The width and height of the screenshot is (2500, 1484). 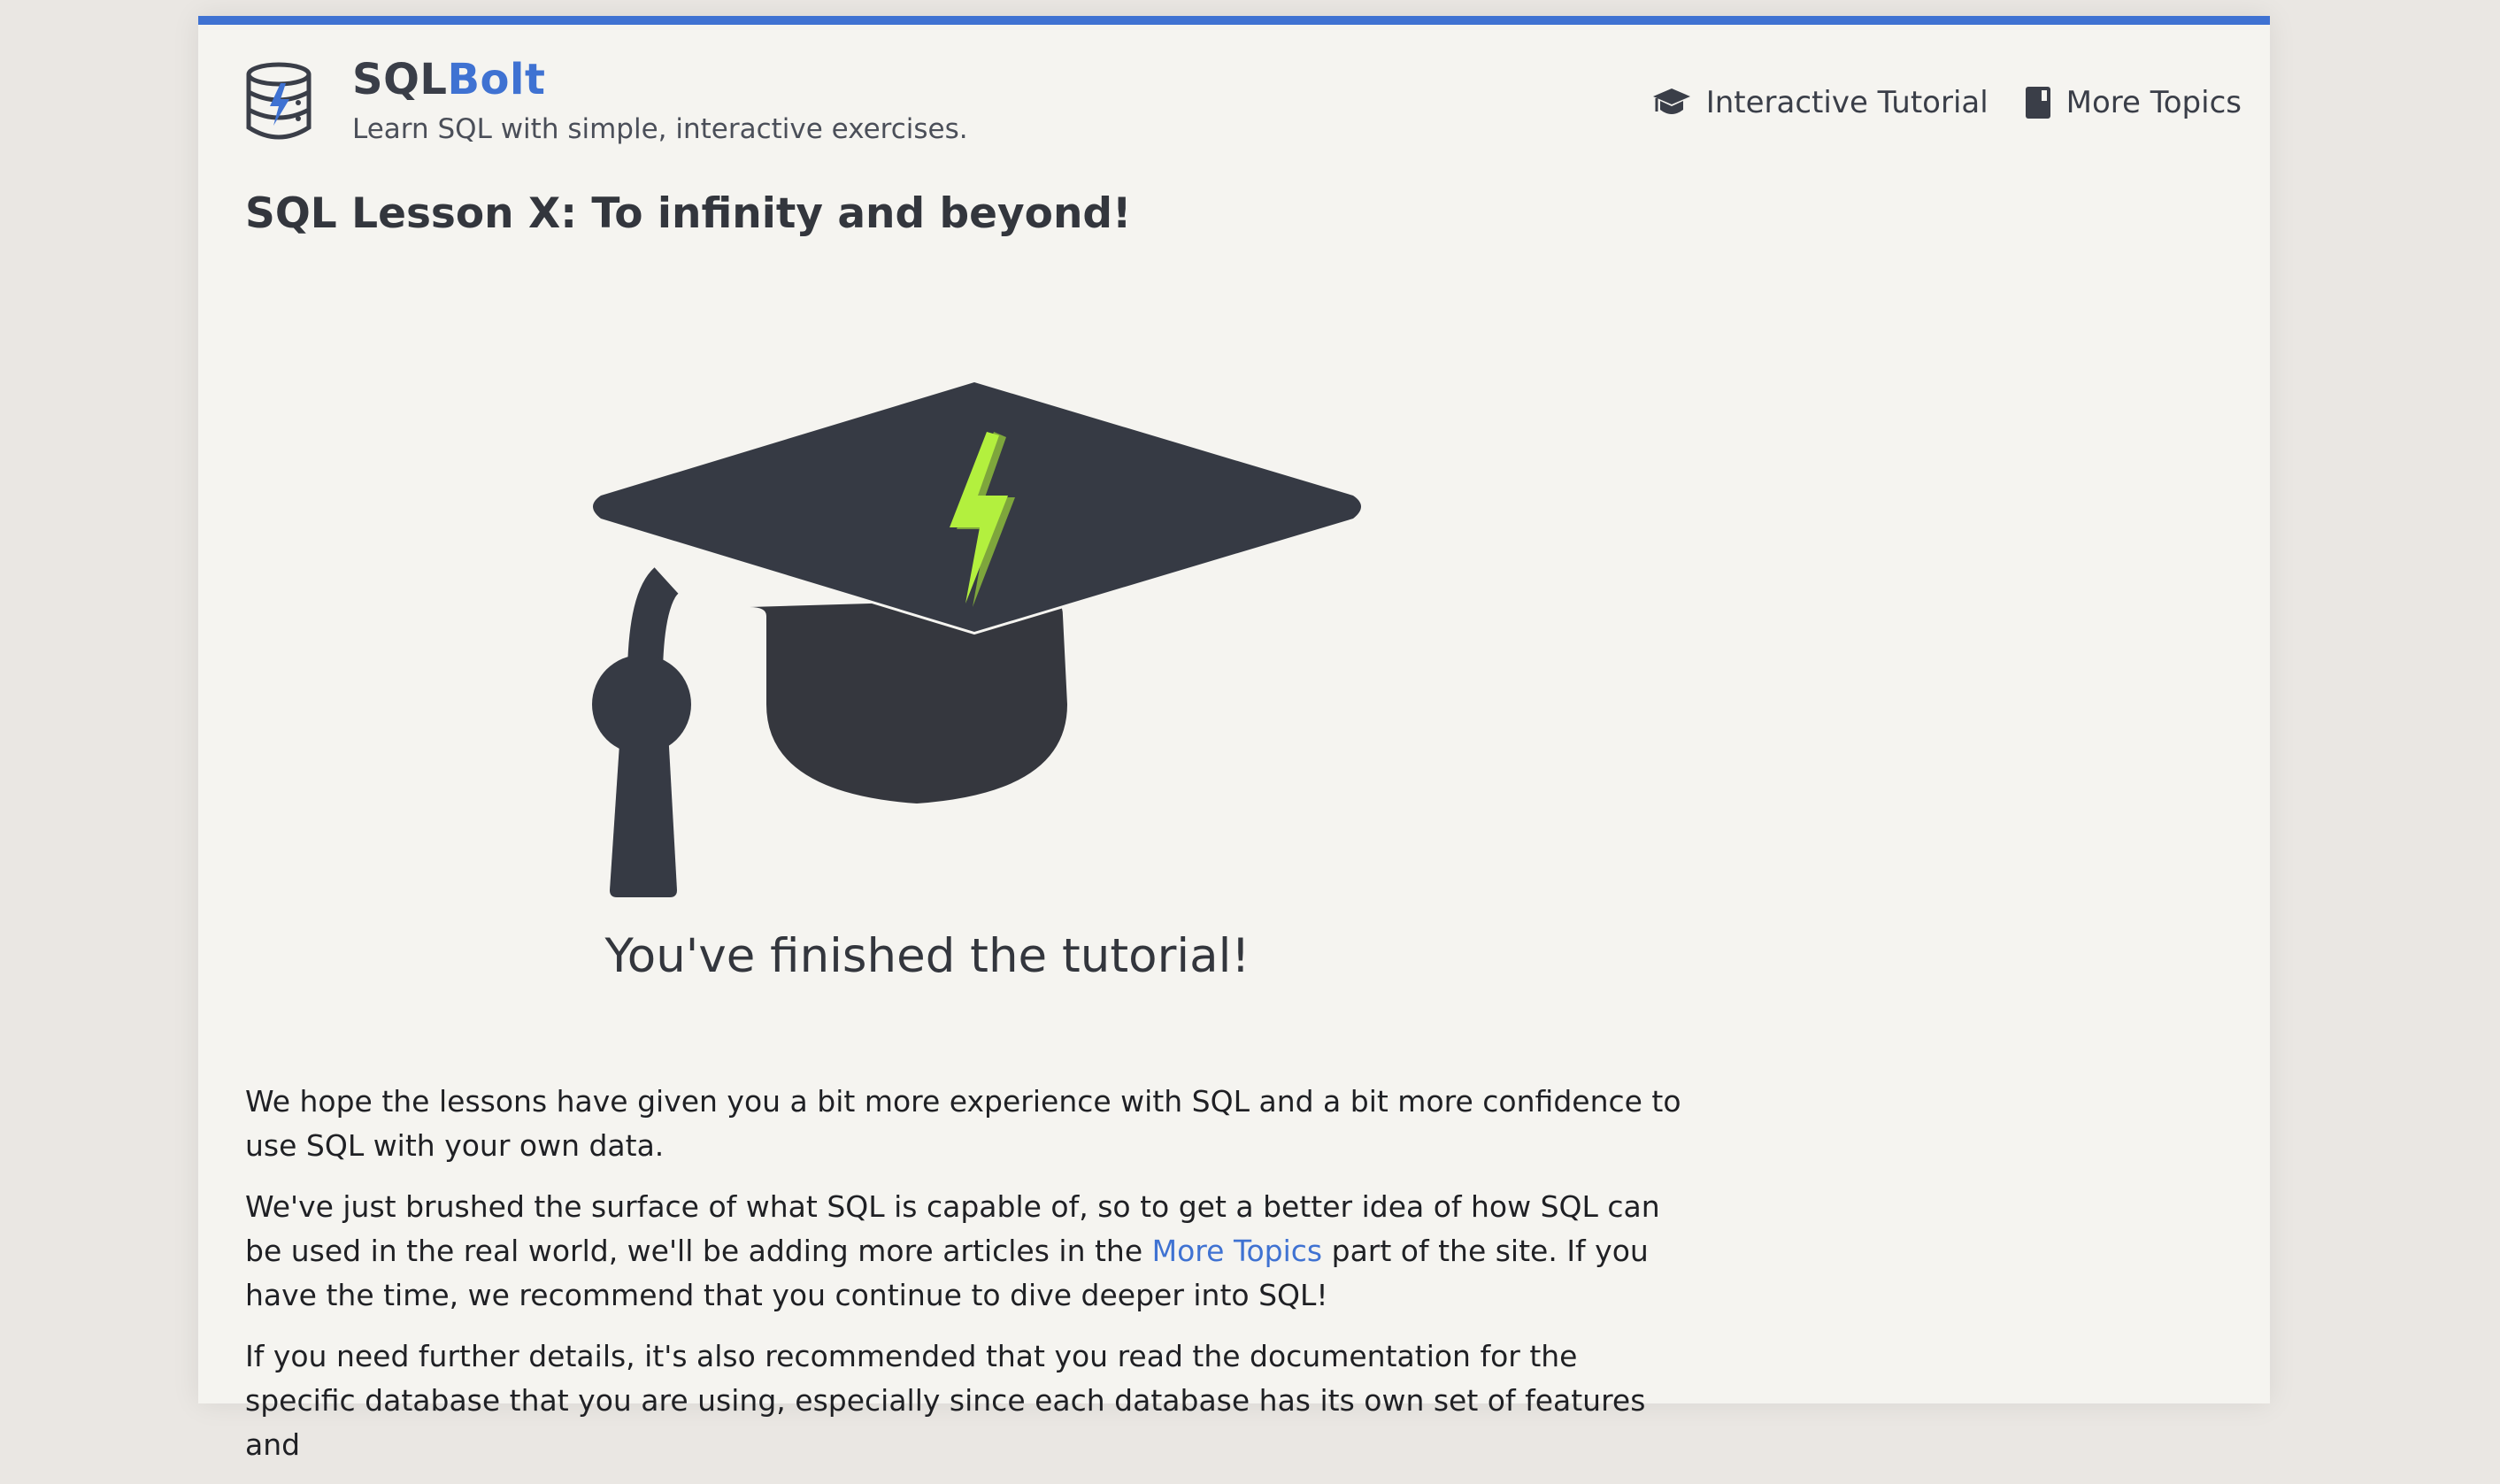 I want to click on finished-caption: You've finished the tutorial!, so click(x=927, y=956).